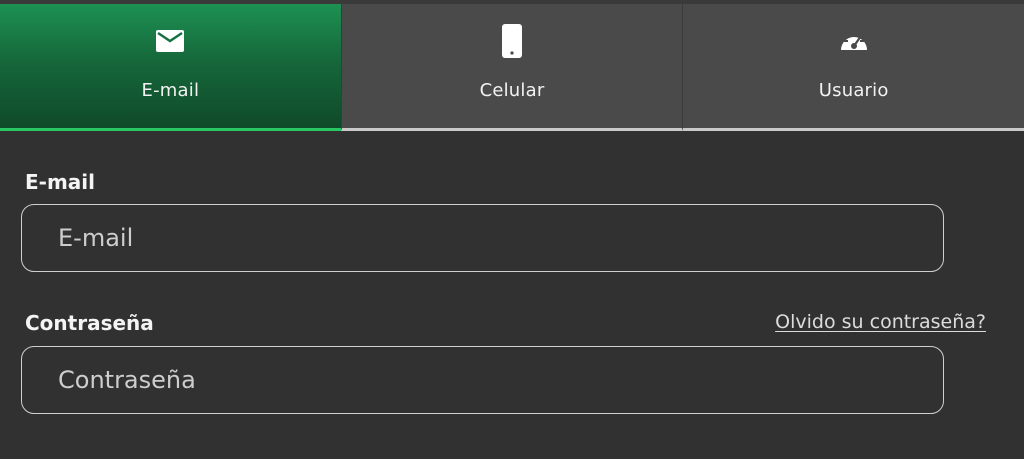 The width and height of the screenshot is (1024, 459). I want to click on tab-celular-label: Celular, so click(512, 90).